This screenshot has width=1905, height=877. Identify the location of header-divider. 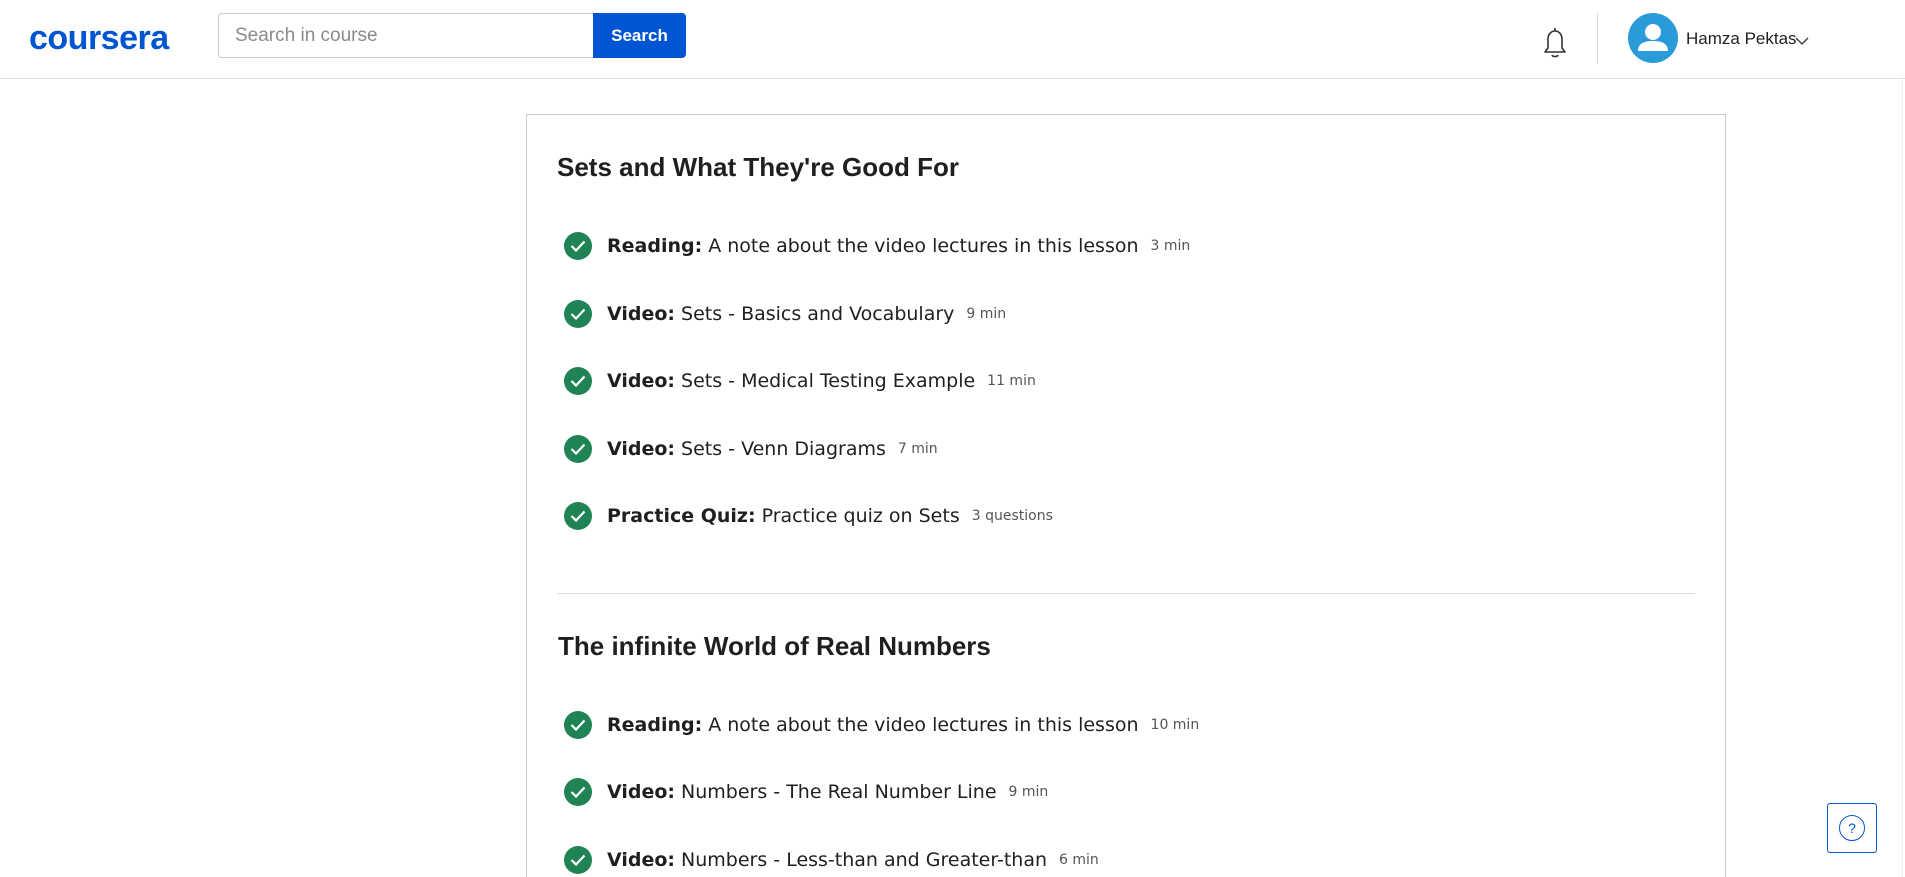
(1597, 38).